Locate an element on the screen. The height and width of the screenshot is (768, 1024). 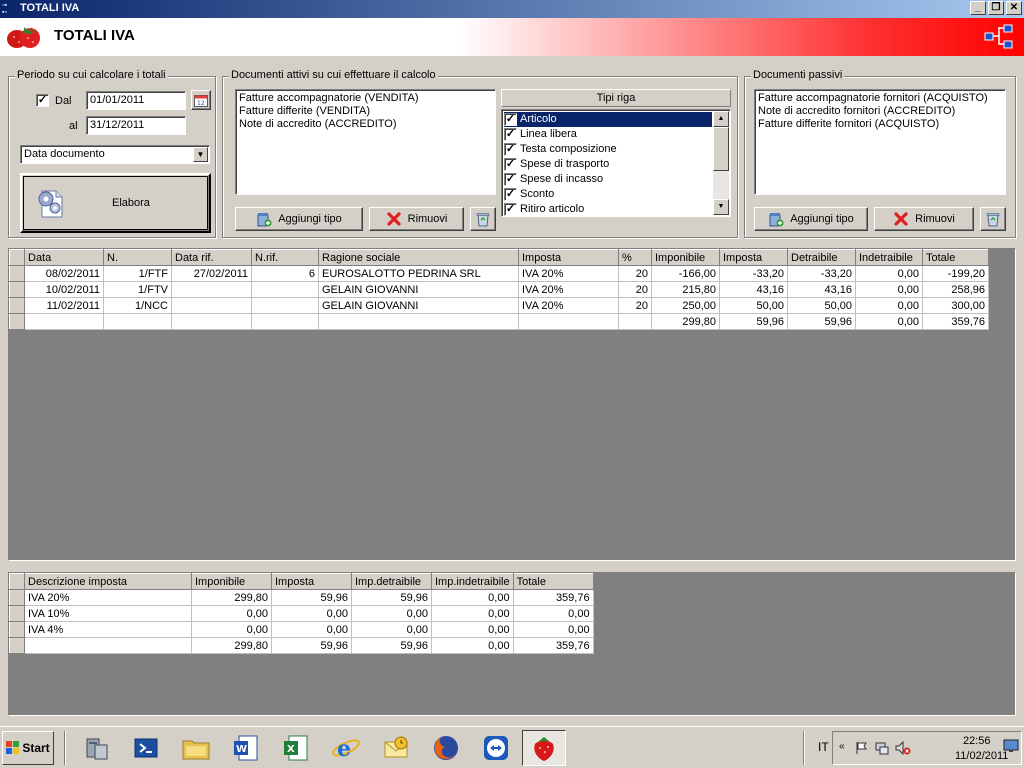
network-icon is located at coordinates (999, 37).